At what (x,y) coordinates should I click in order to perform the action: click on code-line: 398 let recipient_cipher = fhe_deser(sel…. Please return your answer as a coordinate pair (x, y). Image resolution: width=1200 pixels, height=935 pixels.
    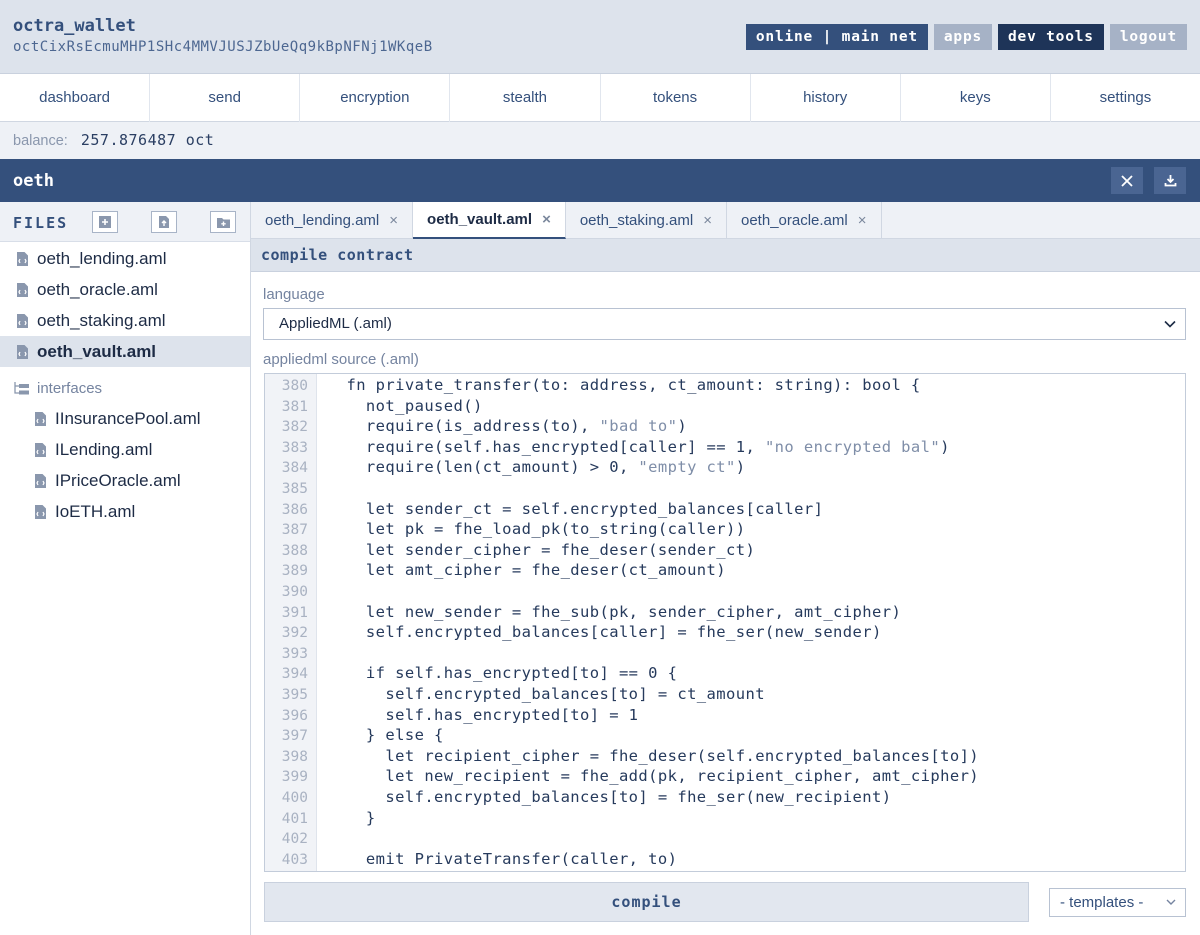
    Looking at the image, I should click on (725, 756).